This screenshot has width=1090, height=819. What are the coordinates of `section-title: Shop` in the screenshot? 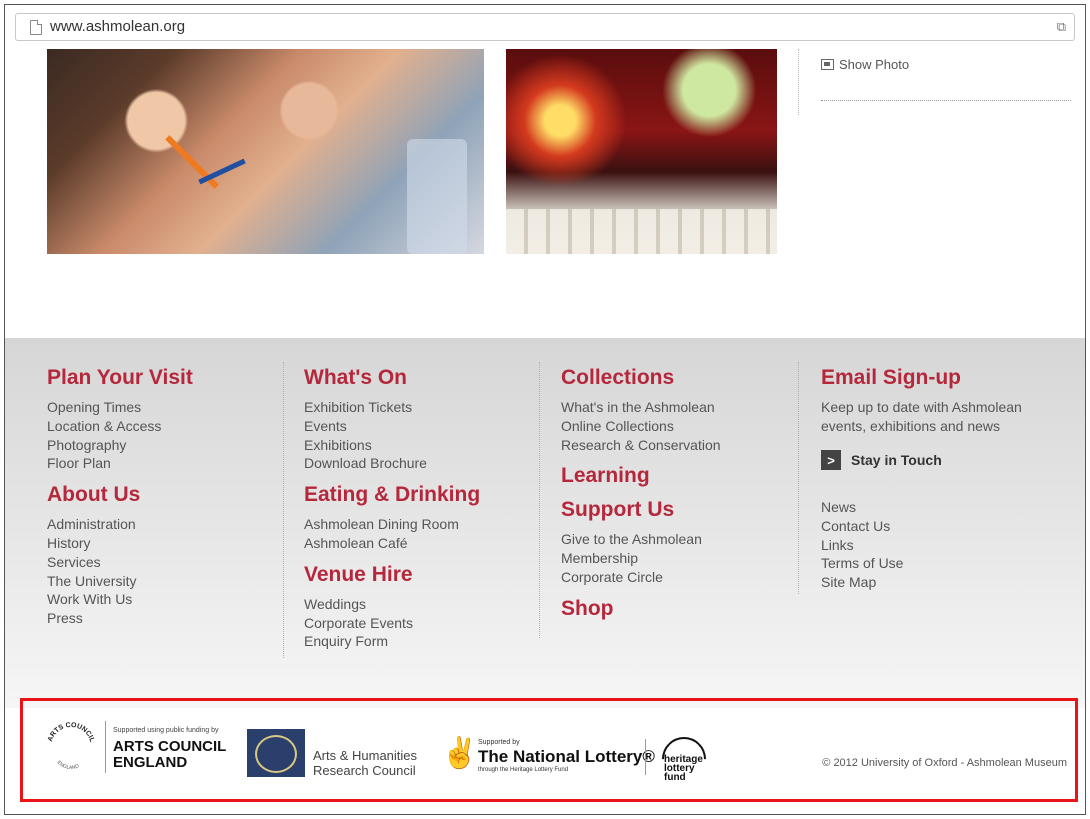 It's located at (641, 609).